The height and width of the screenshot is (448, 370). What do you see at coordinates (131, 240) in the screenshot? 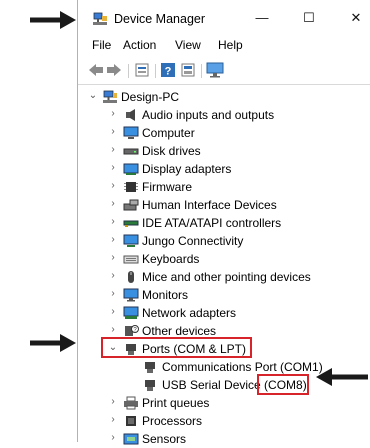
I see `jungo-icon` at bounding box center [131, 240].